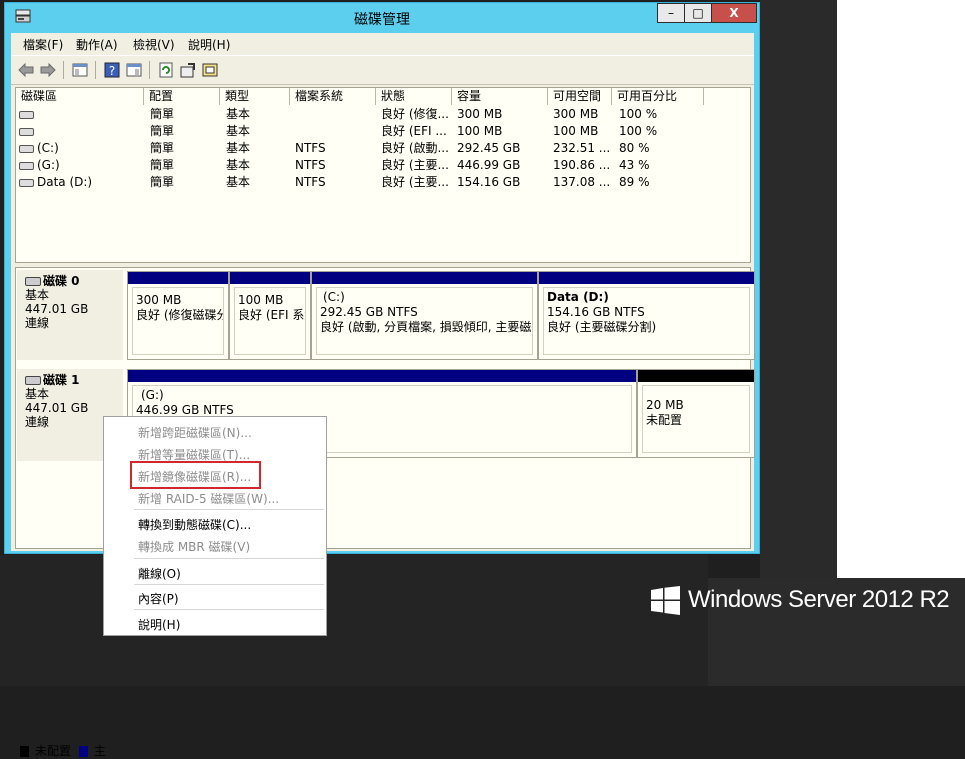 The width and height of the screenshot is (965, 759). I want to click on partition-recovery: 300 MB 良好 (修復磁碟分, so click(178, 315).